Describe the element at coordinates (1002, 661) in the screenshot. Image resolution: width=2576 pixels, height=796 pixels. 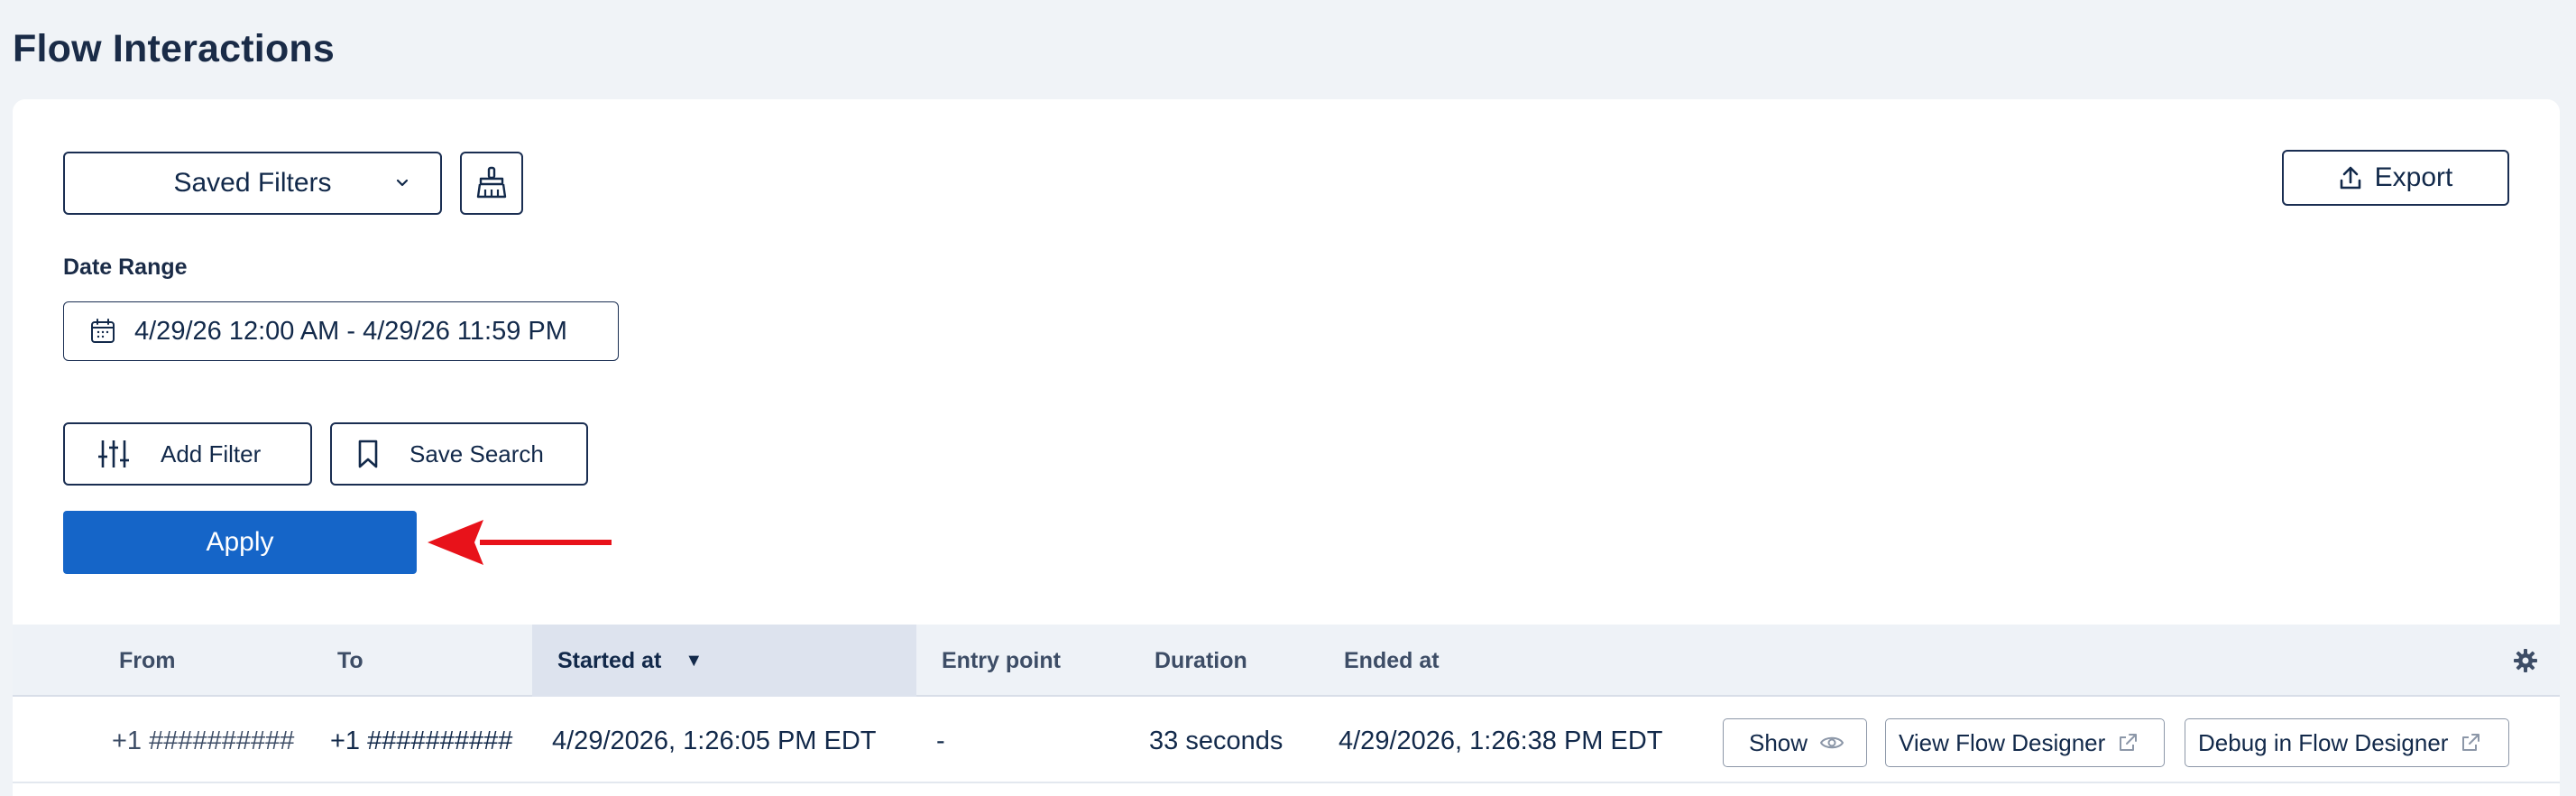
I see `column-header-entry-point: Entry point` at that location.